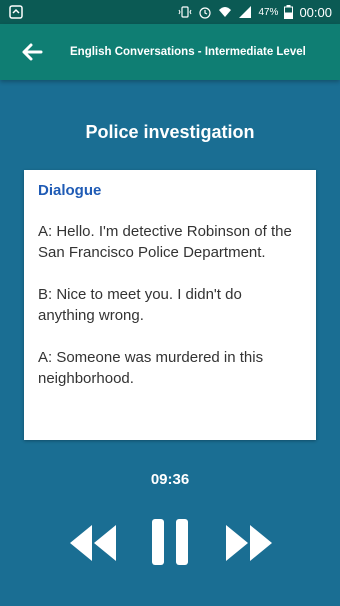  What do you see at coordinates (225, 12) in the screenshot?
I see `wifi-icon` at bounding box center [225, 12].